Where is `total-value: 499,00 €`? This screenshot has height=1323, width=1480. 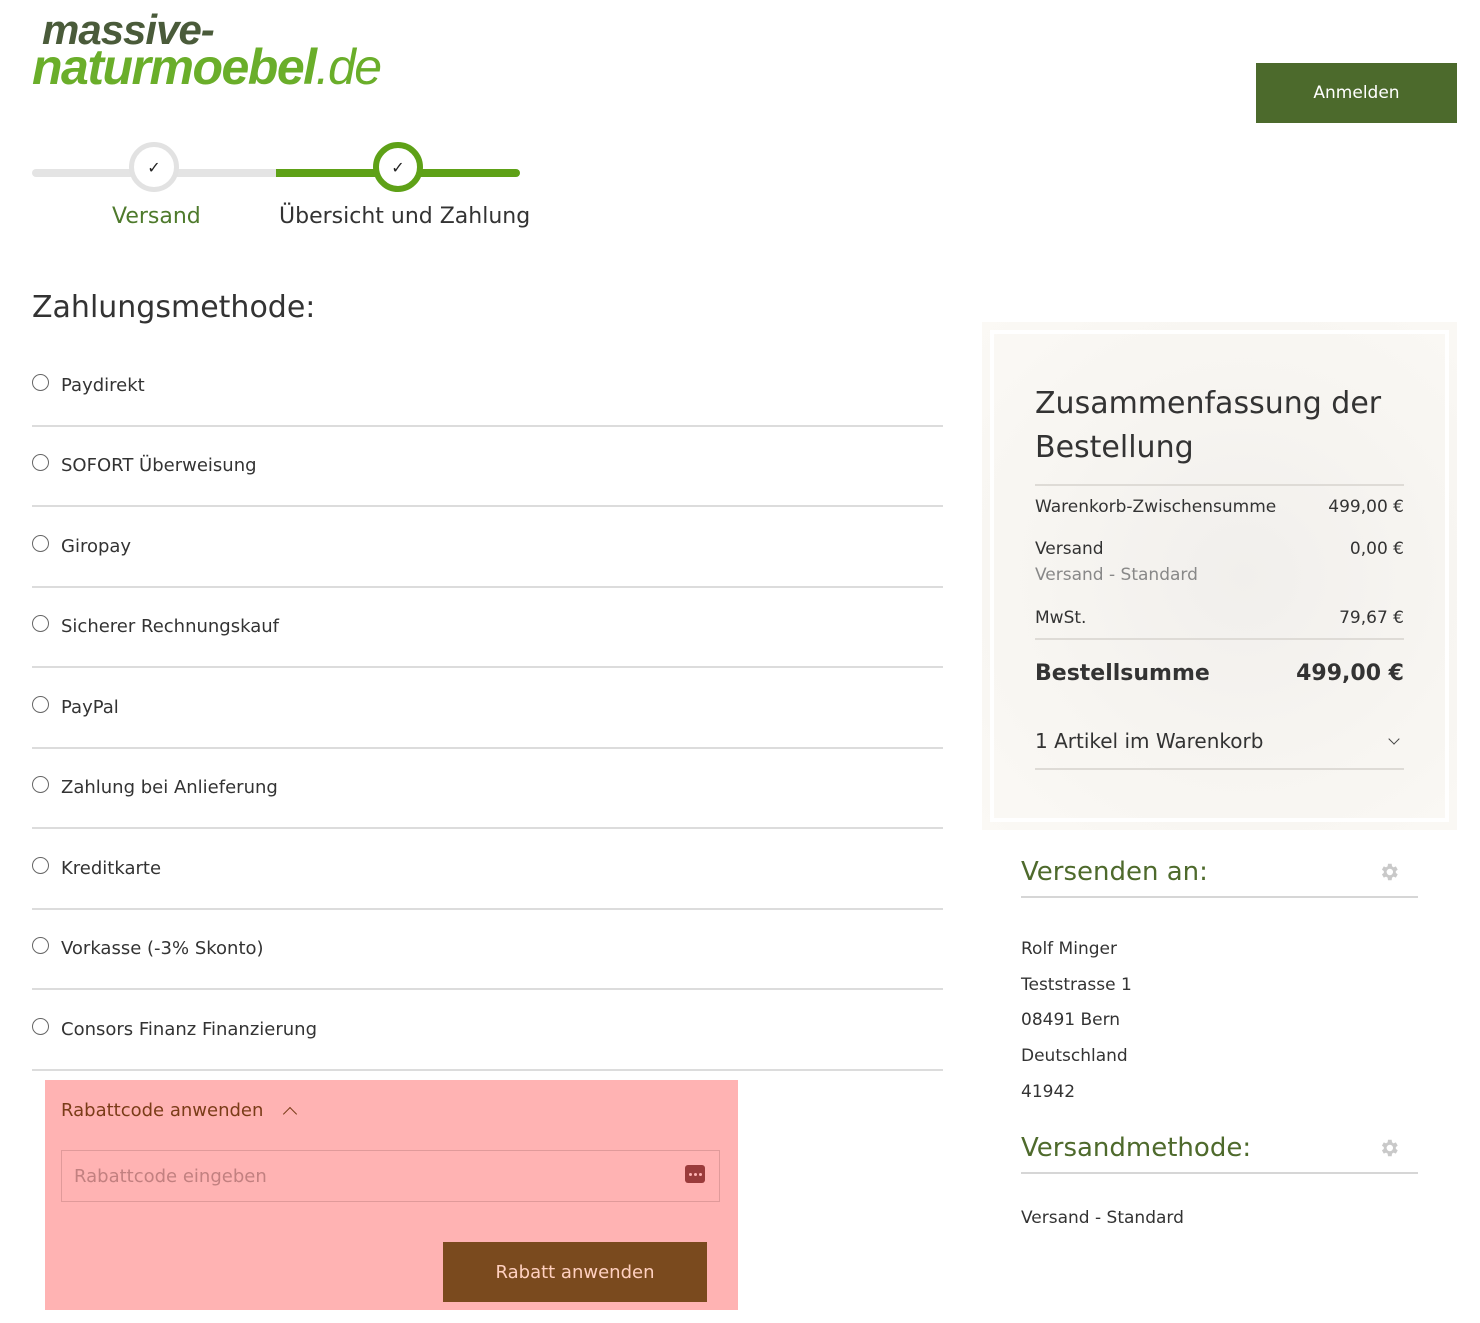
total-value: 499,00 € is located at coordinates (1350, 673).